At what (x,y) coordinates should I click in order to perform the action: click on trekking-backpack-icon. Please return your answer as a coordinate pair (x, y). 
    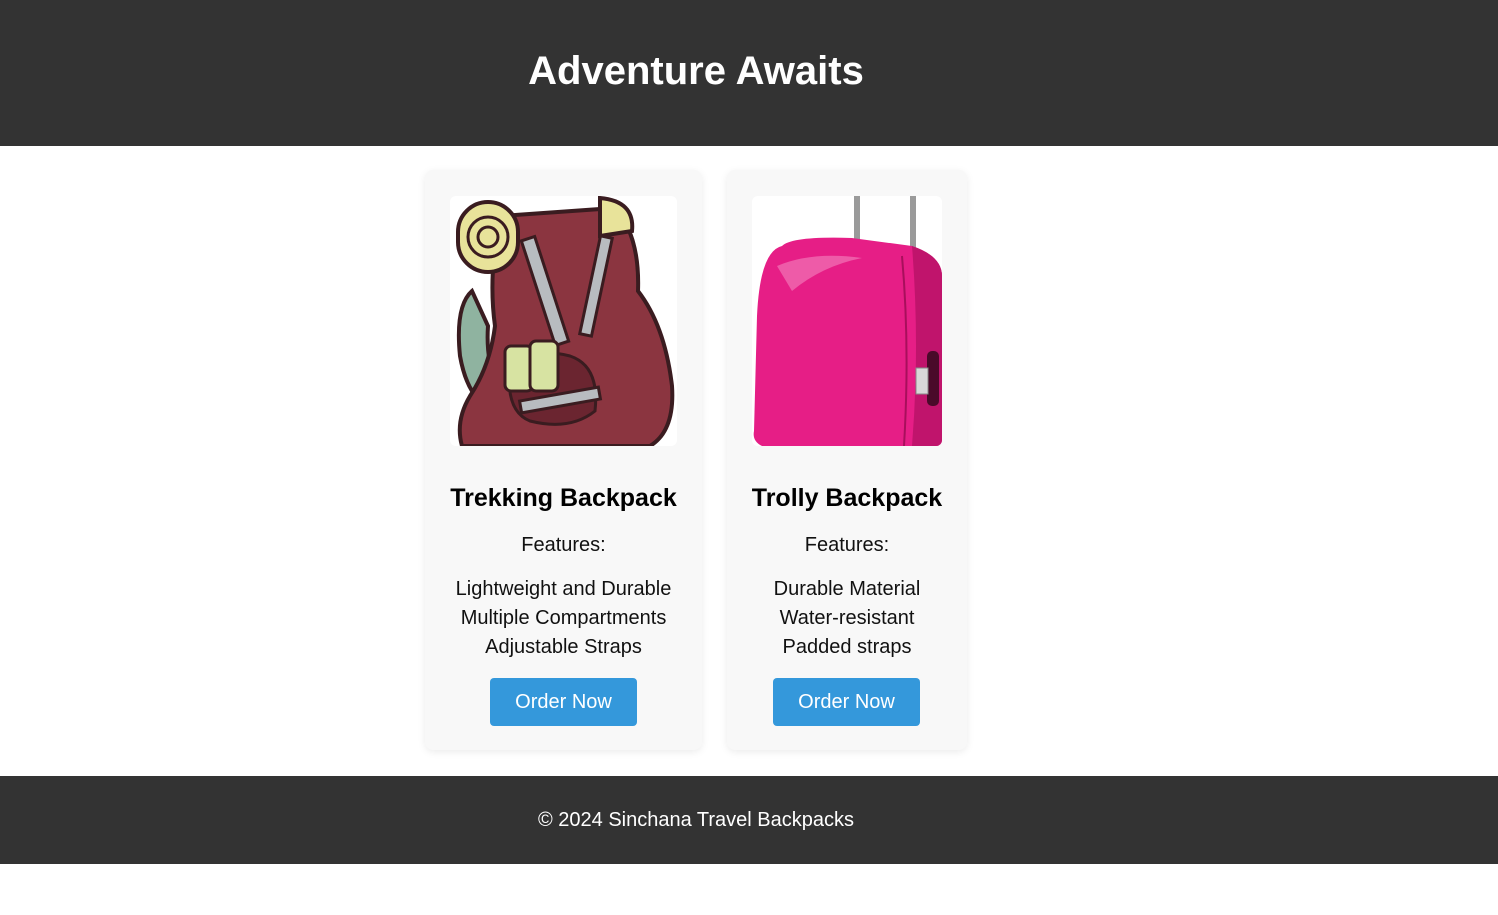
    Looking at the image, I should click on (565, 321).